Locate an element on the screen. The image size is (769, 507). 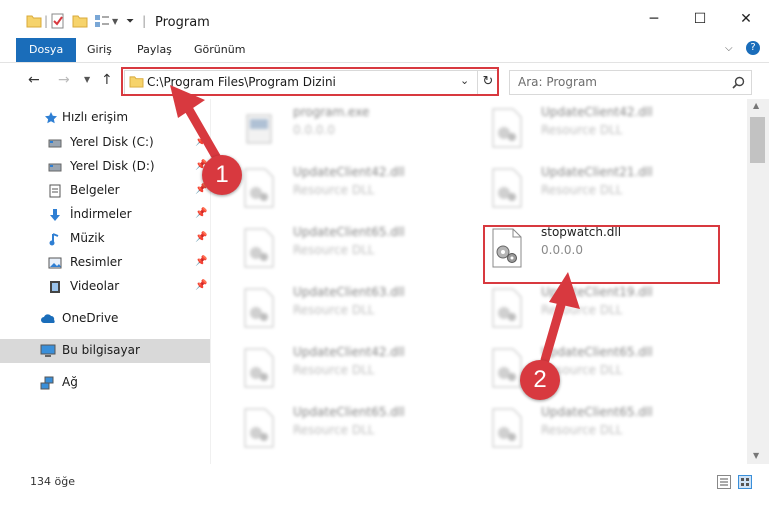
step-2-badge: 2 is located at coordinates (540, 380).